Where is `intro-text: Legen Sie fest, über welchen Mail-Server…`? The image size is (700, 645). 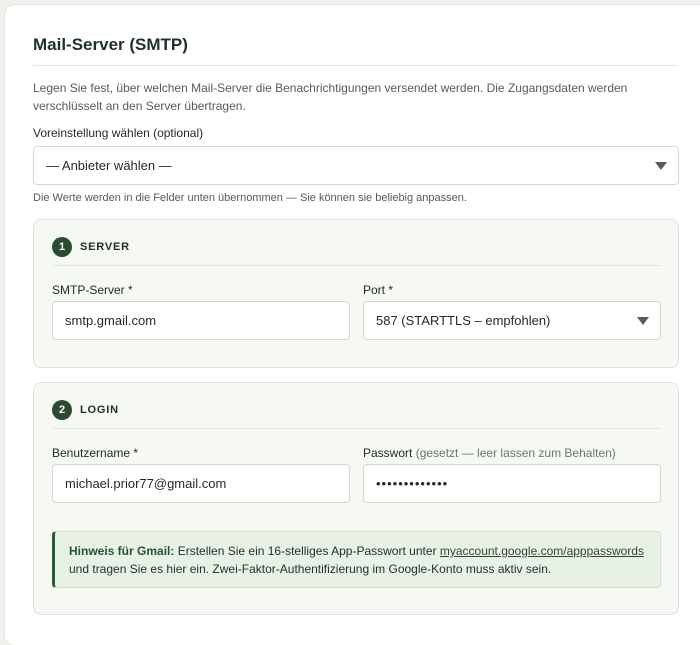
intro-text: Legen Sie fest, über welchen Mail-Server… is located at coordinates (330, 97).